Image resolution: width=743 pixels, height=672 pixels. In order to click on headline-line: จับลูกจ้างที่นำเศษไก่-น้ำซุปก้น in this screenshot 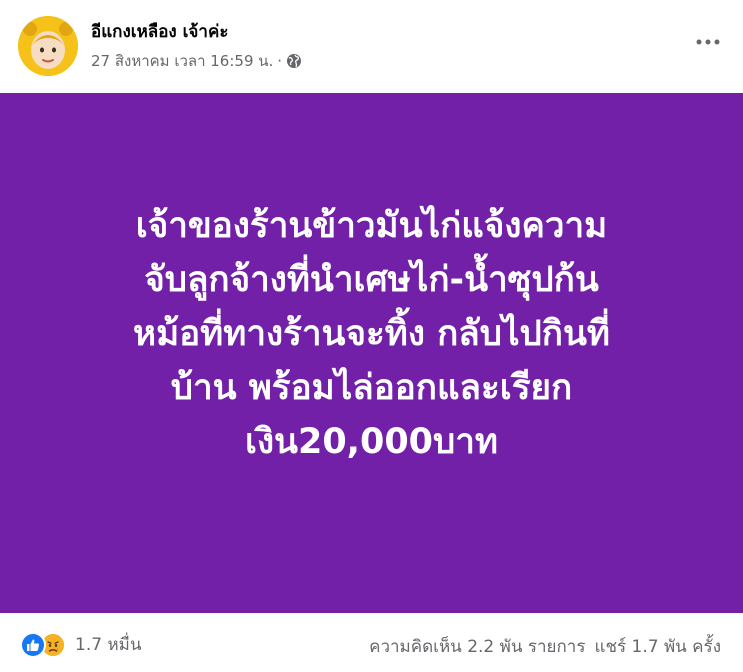, I will do `click(371, 280)`.